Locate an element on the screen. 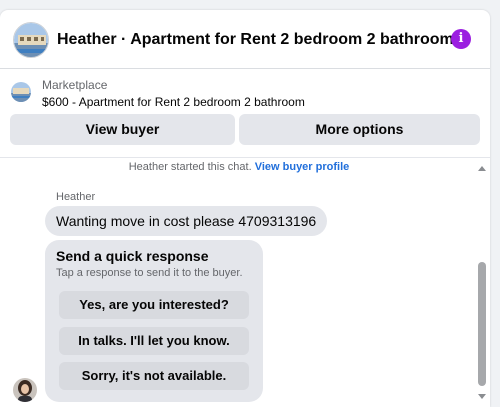  quick-response-in-talks-button: In talks. I'll let you know. is located at coordinates (154, 341).